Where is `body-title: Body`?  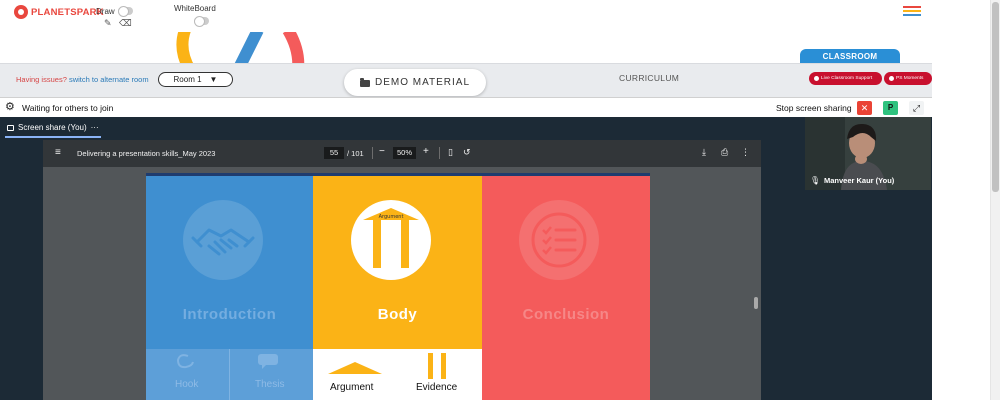
body-title: Body is located at coordinates (397, 314).